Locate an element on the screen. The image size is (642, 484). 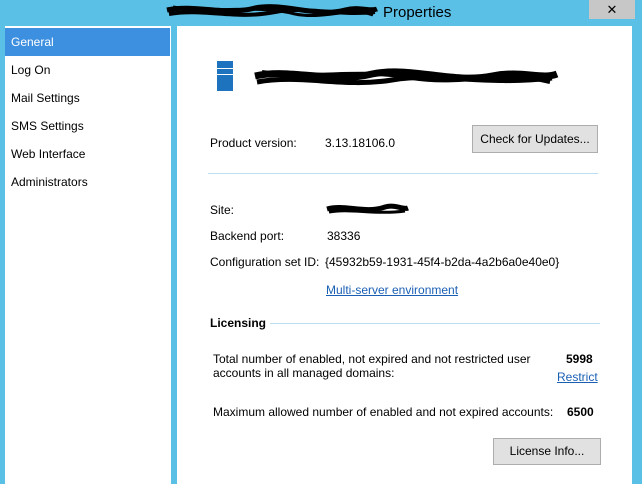
sidebar-item-label: Web Interface is located at coordinates (48, 154).